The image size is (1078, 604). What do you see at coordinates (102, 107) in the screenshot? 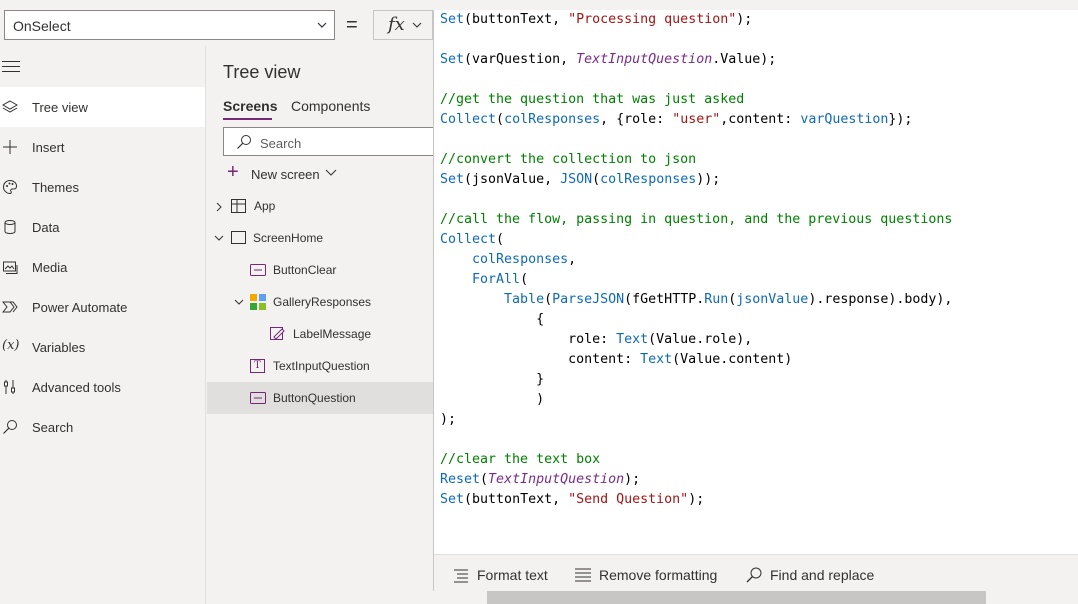
I see `nav-tree-view: Tree view` at bounding box center [102, 107].